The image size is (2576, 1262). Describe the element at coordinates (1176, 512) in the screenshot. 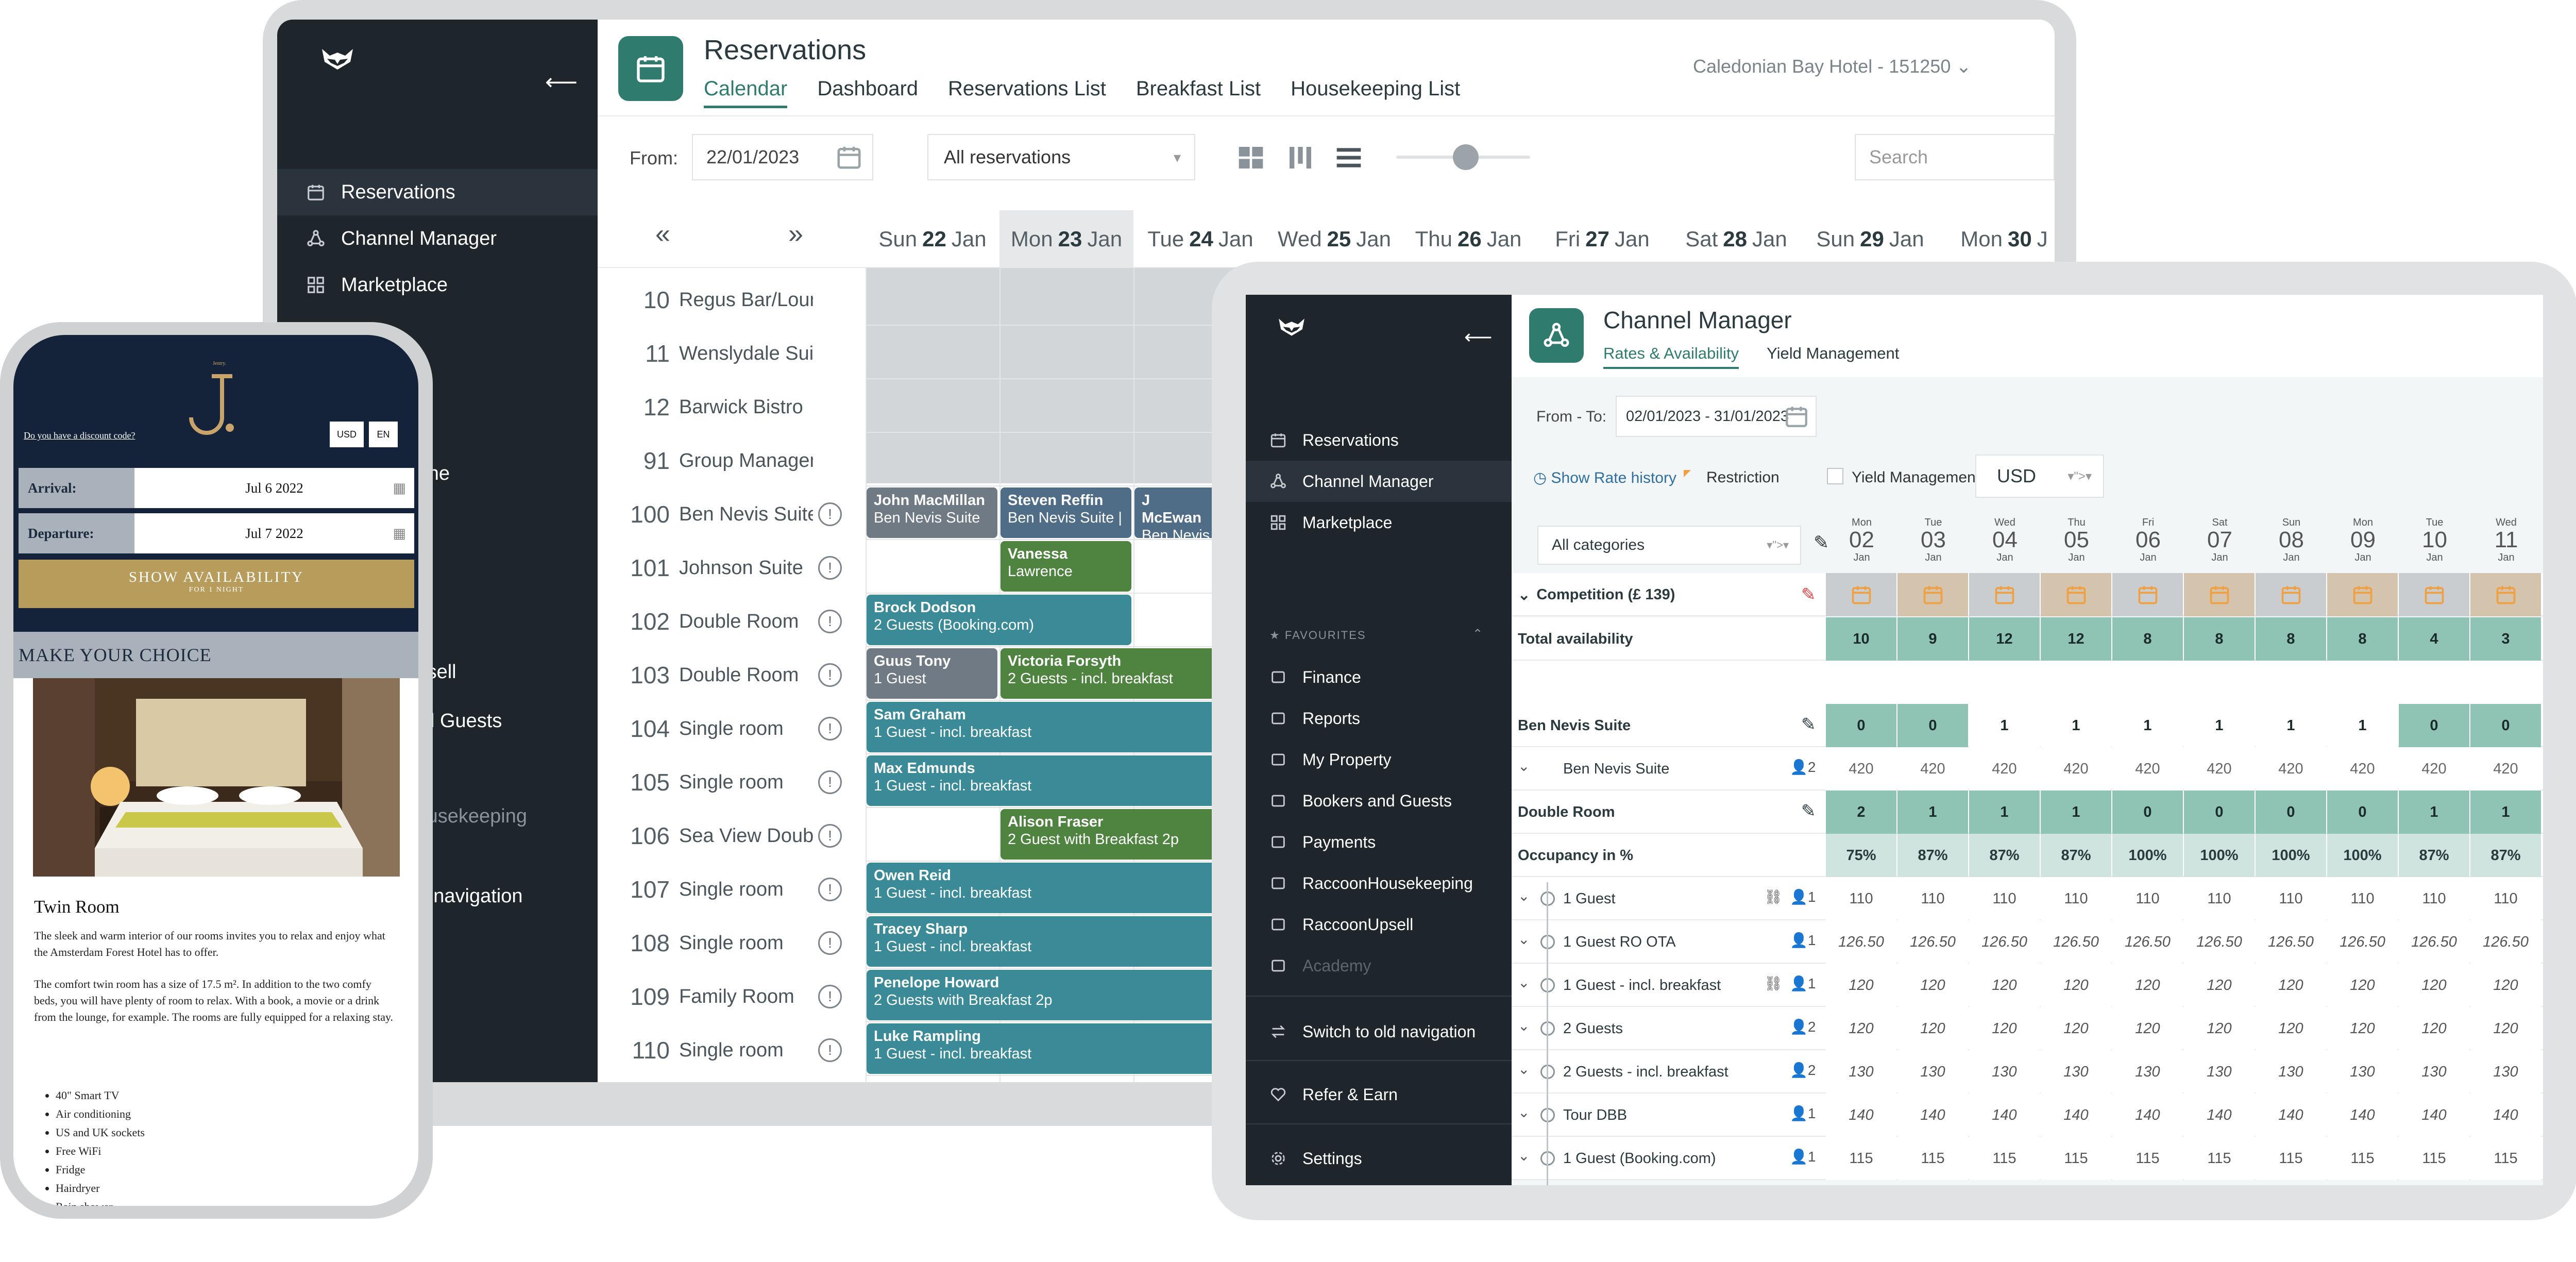

I see `booking-bar: J McEwan Ben Nevis` at that location.